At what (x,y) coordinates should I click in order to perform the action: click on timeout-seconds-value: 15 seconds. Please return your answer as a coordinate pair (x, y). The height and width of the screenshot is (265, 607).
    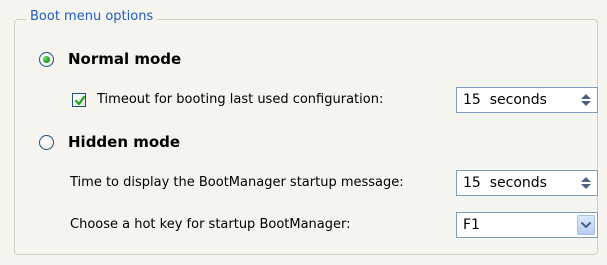
    Looking at the image, I should click on (517, 100).